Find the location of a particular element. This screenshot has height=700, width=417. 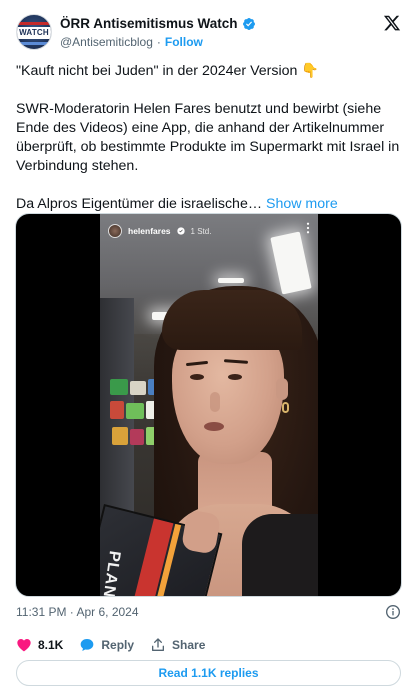

story-header: helenfares 1 Std. is located at coordinates (159, 231).